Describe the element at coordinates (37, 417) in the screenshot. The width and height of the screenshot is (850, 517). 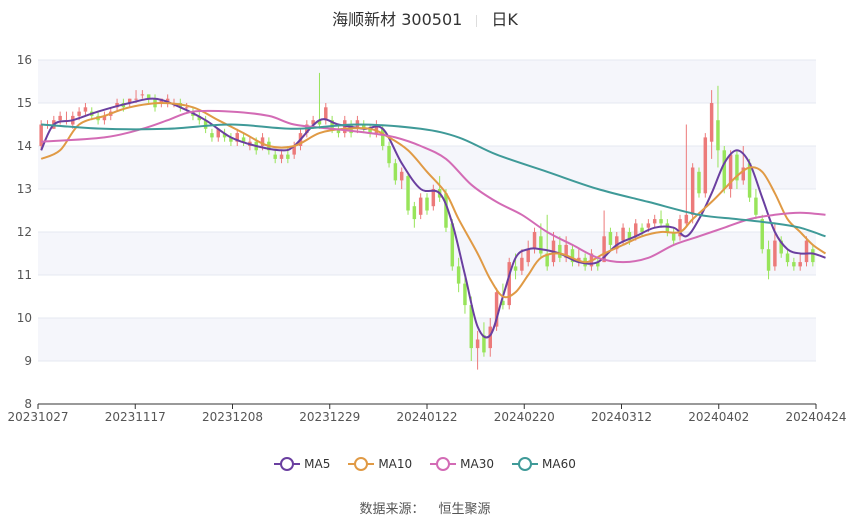
I see `x-tick-label: 20231027` at that location.